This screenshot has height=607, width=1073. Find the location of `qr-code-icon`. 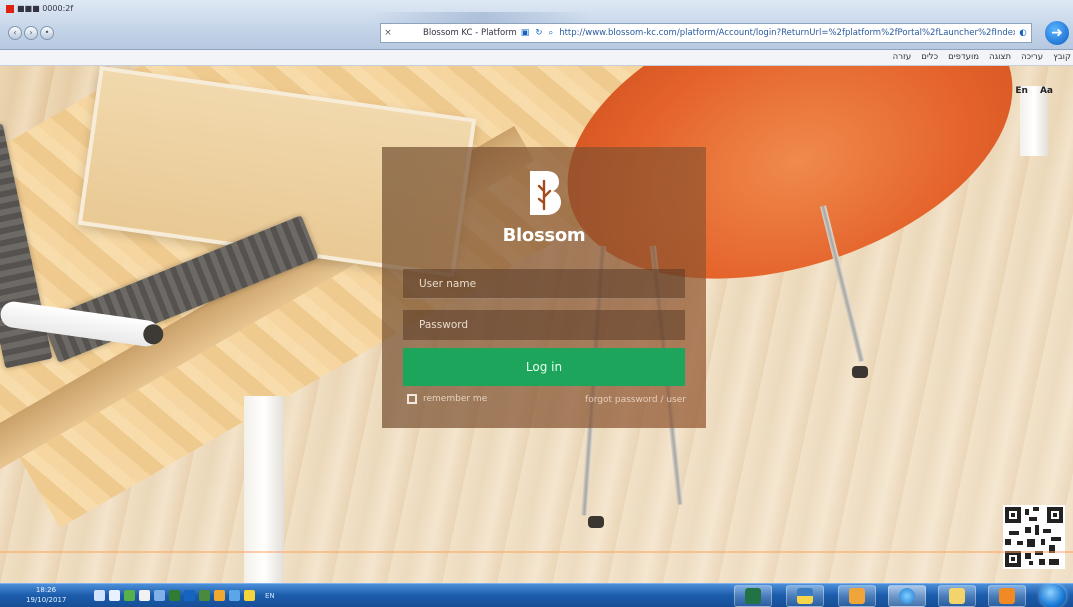

qr-code-icon is located at coordinates (1034, 537).